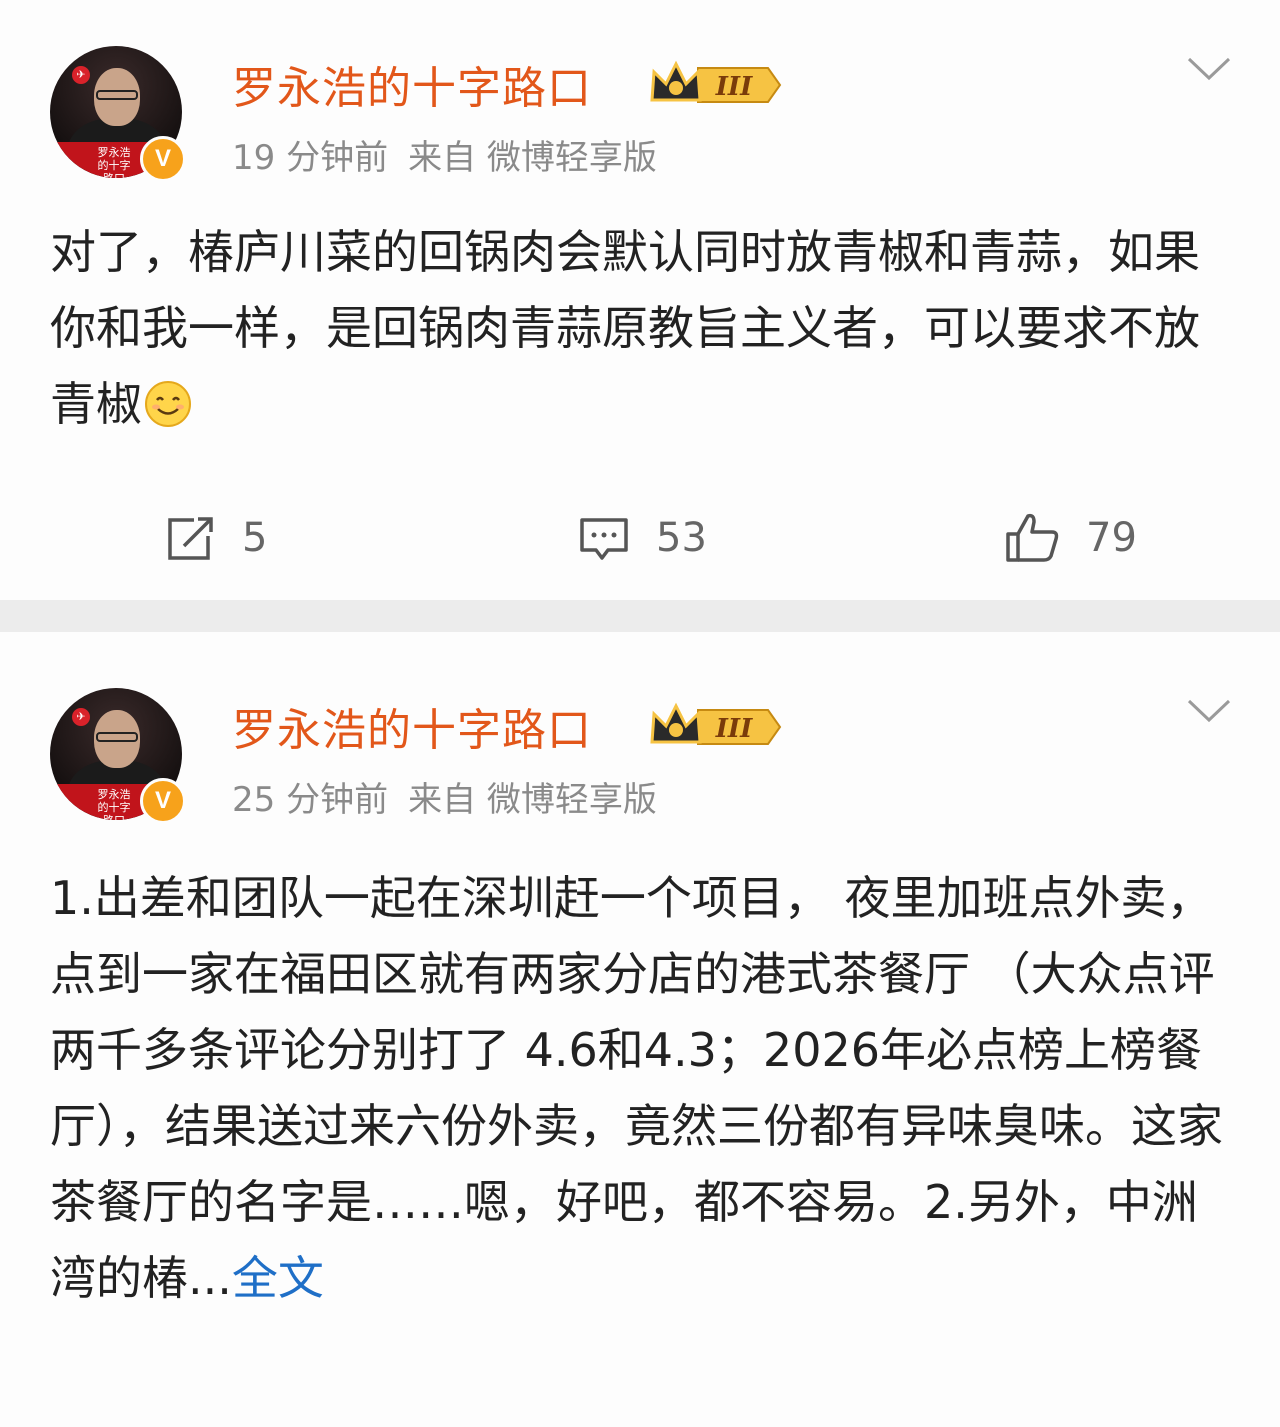 The width and height of the screenshot is (1280, 1427). What do you see at coordinates (255, 538) in the screenshot?
I see `repost-count: 5` at bounding box center [255, 538].